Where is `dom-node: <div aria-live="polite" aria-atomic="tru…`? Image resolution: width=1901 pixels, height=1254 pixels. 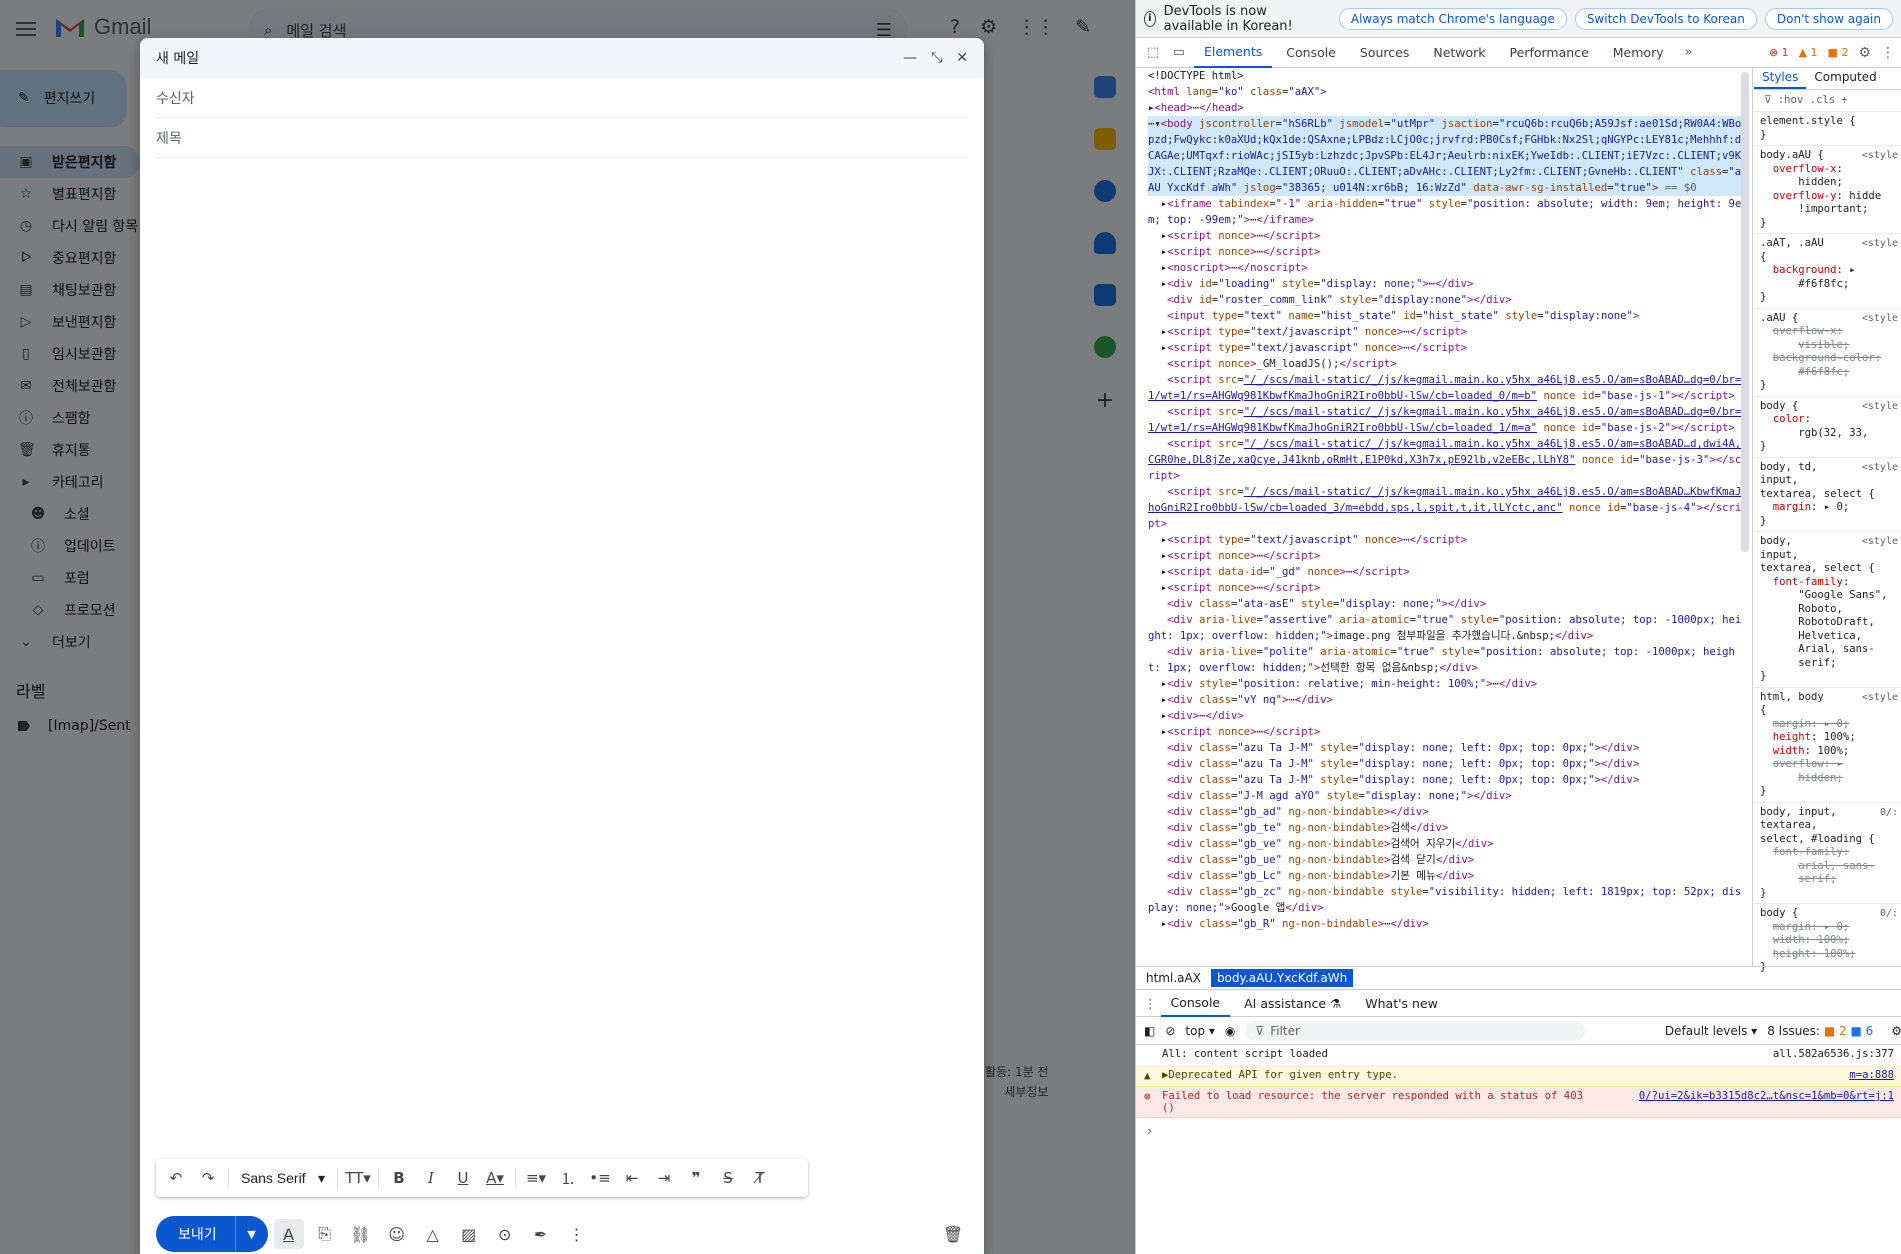 dom-node: <div aria-live="polite" aria-atomic="tru… is located at coordinates (1446, 660).